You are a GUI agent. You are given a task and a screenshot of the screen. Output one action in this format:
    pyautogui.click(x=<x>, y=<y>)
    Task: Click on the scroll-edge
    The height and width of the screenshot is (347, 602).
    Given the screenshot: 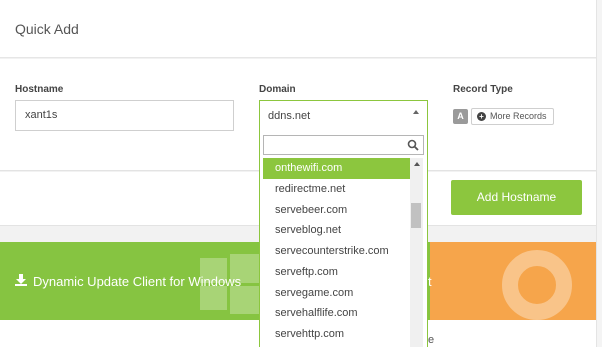 What is the action you would take?
    pyautogui.click(x=599, y=173)
    